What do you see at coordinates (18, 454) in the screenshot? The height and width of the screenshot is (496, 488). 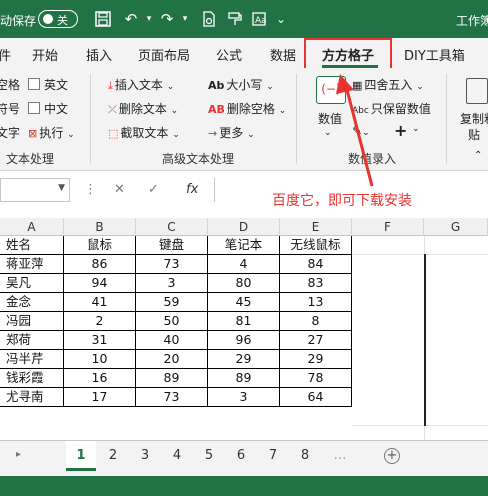 I see `more-sheets-icon: ▸` at bounding box center [18, 454].